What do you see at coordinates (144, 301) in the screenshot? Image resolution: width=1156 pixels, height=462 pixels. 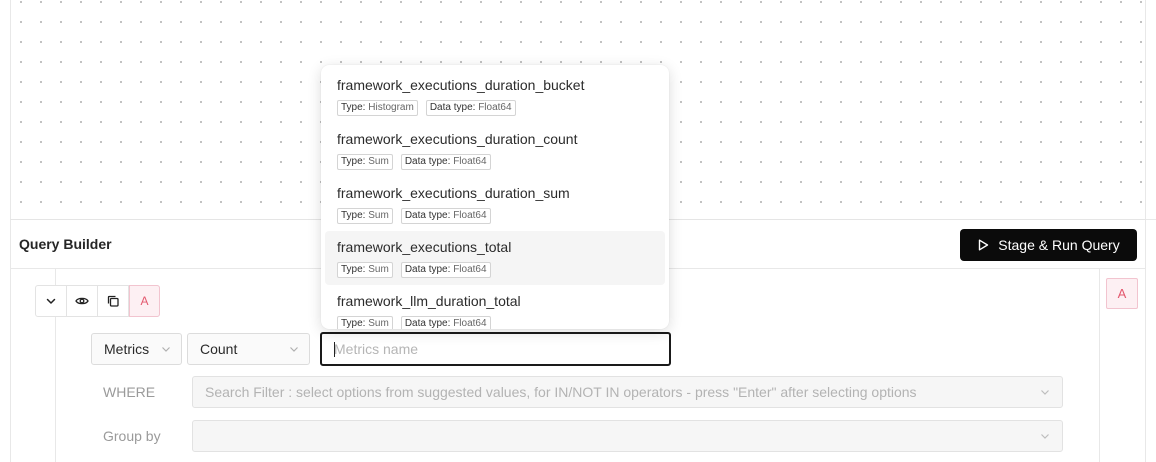 I see `query-label-button: A` at bounding box center [144, 301].